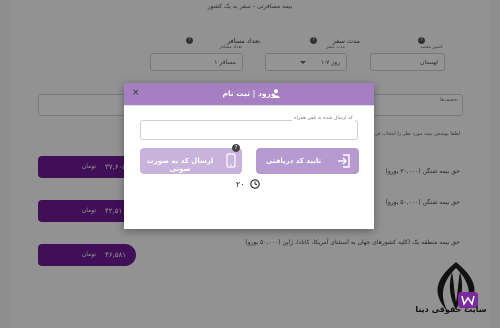 The width and height of the screenshot is (500, 328). What do you see at coordinates (180, 165) in the screenshot?
I see `voice-code-label: ارسال کد به صورت صوتی` at bounding box center [180, 165].